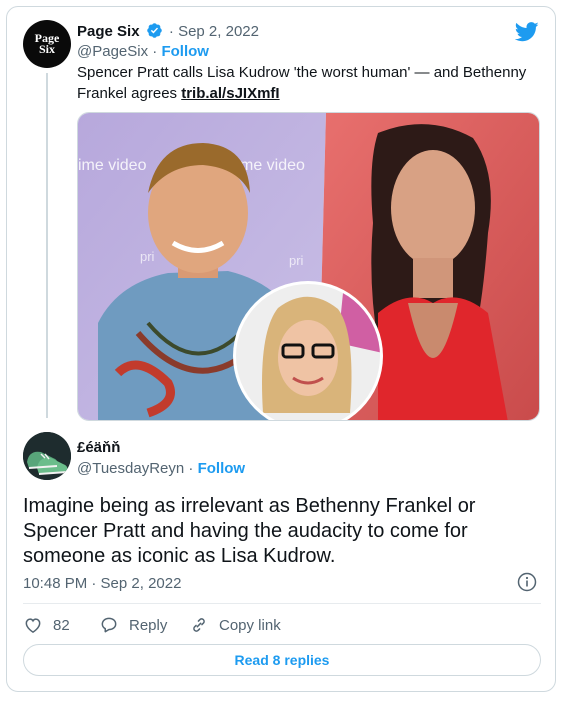 The height and width of the screenshot is (704, 565). I want to click on twitter-bird-icon, so click(527, 32).